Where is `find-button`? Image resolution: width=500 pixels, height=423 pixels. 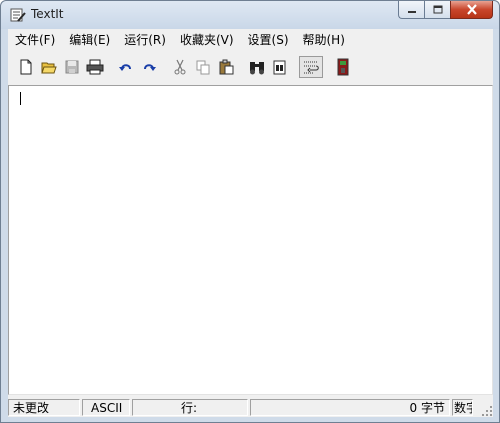
find-button is located at coordinates (256, 67).